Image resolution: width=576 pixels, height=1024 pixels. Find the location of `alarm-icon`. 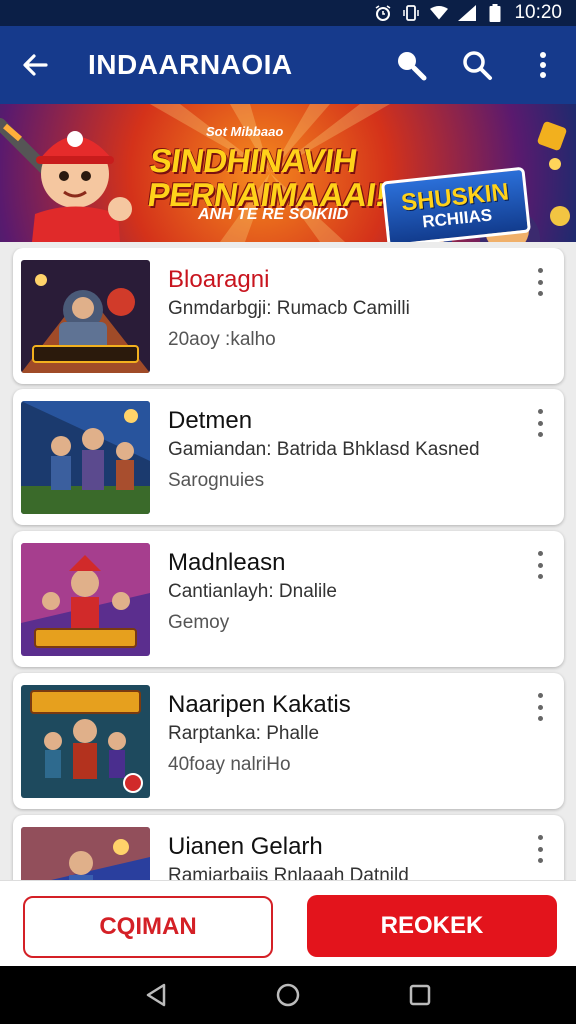

alarm-icon is located at coordinates (383, 13).